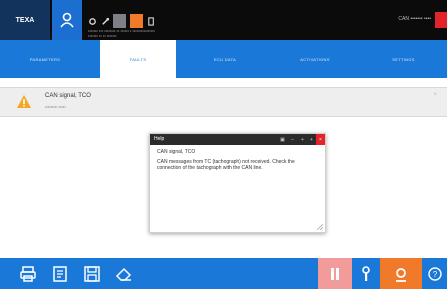 The image size is (447, 289). I want to click on print-button, so click(28, 274).